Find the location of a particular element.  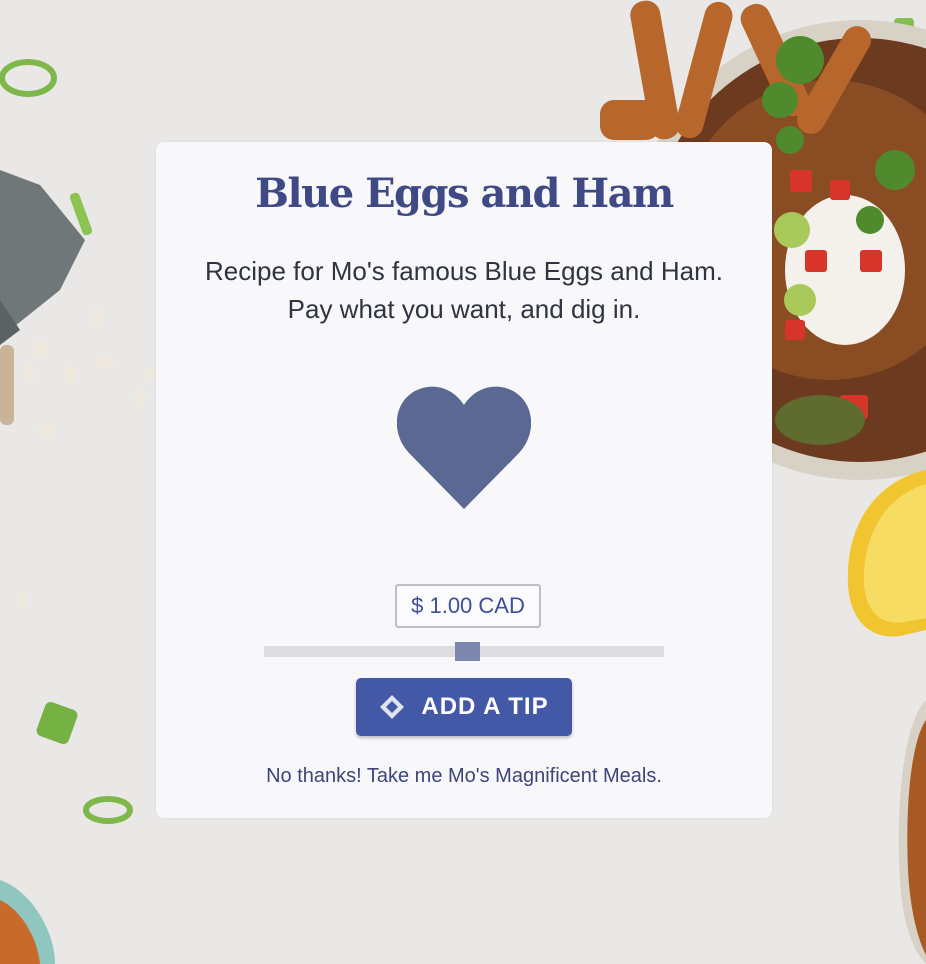

page-title: Blue Eggs and Ham is located at coordinates (464, 193).